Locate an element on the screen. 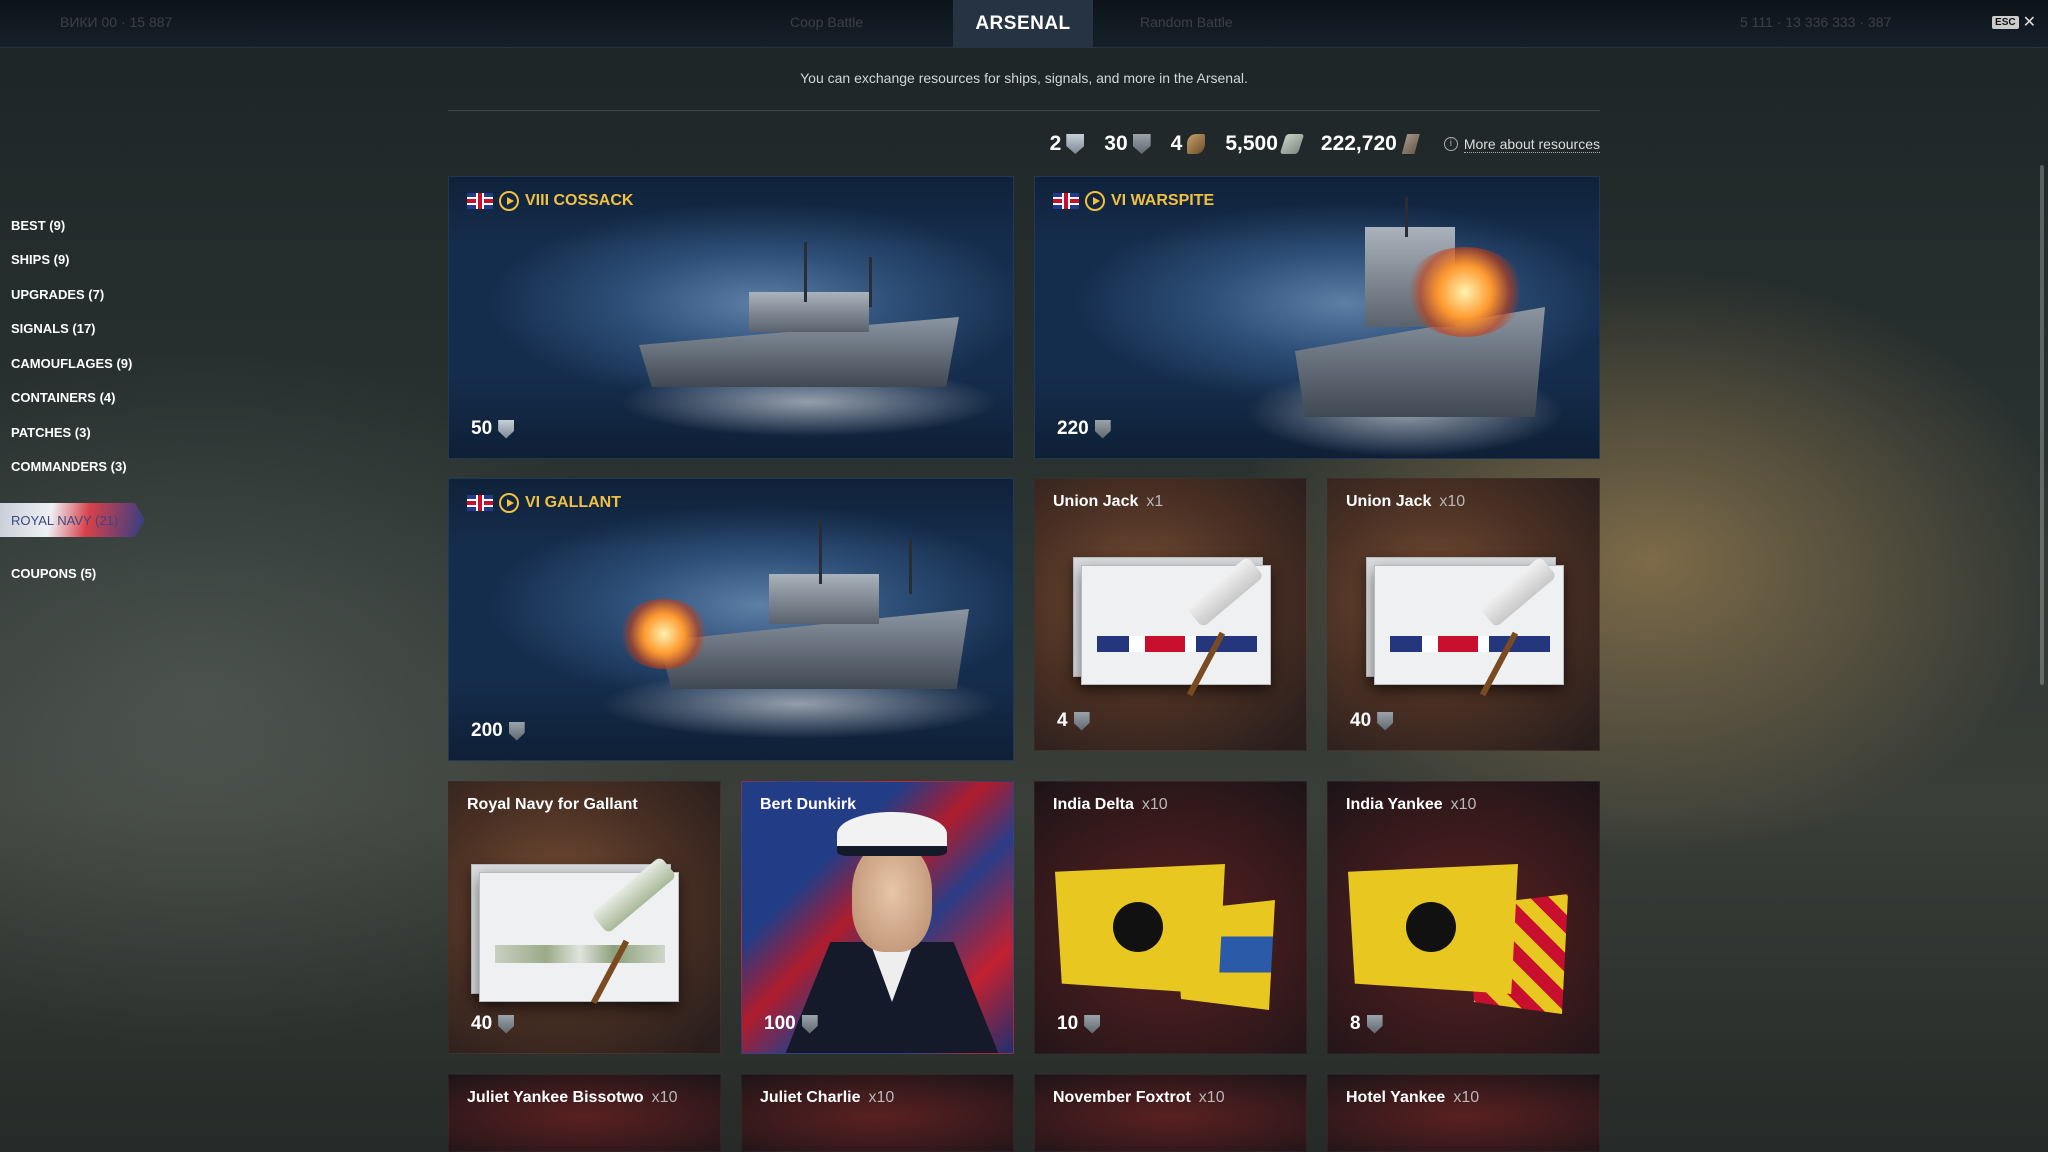  close-button: ESC ✕ is located at coordinates (2014, 22).